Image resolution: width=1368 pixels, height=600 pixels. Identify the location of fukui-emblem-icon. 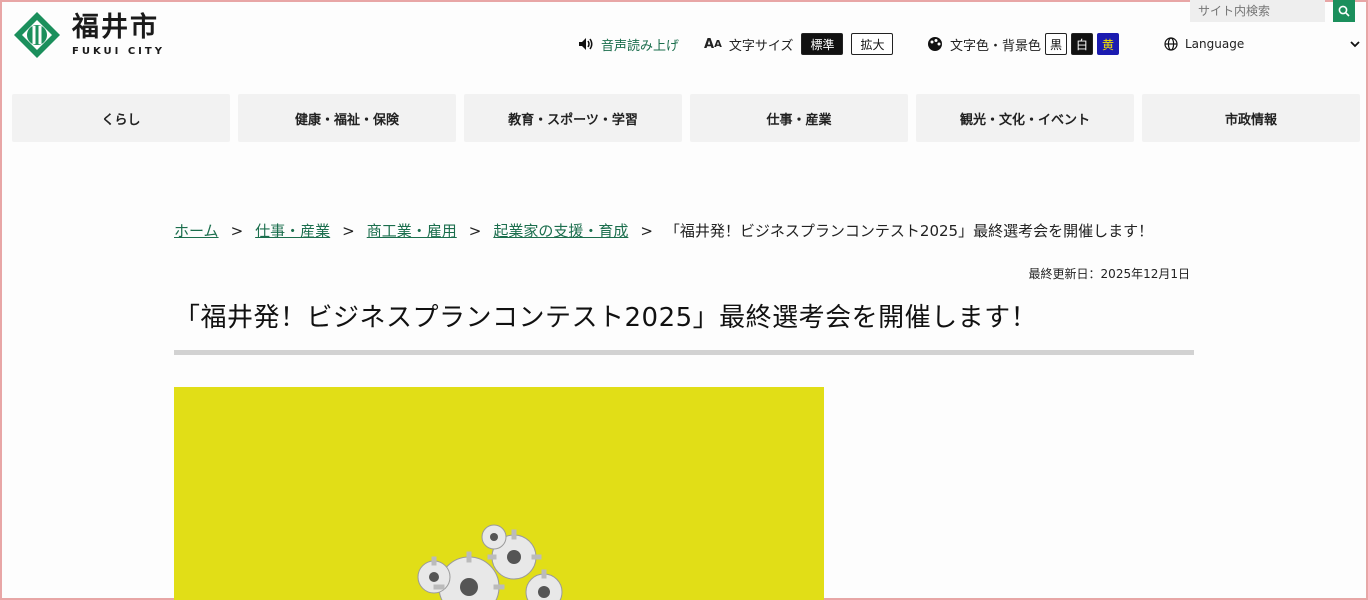
(37, 35).